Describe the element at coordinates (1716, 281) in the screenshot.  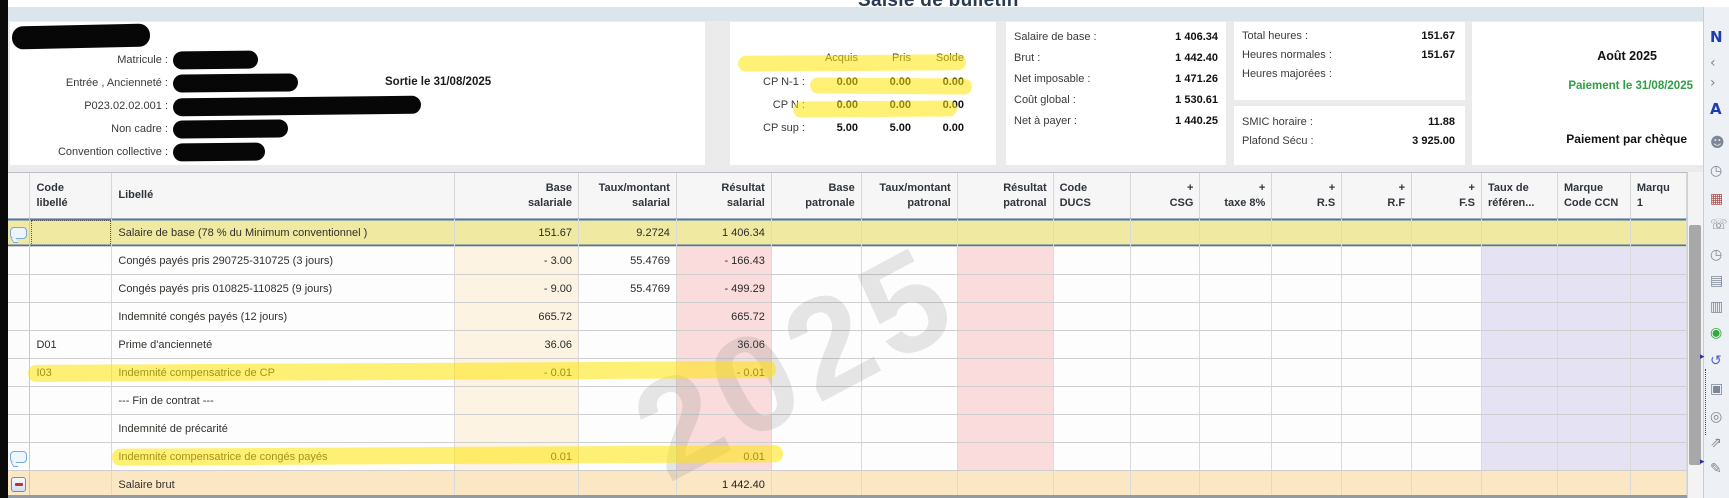
I see `table-icon: ▤` at that location.